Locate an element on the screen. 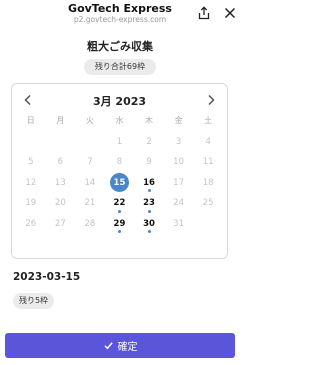 The height and width of the screenshot is (365, 320). calendar-day: 20 is located at coordinates (61, 203).